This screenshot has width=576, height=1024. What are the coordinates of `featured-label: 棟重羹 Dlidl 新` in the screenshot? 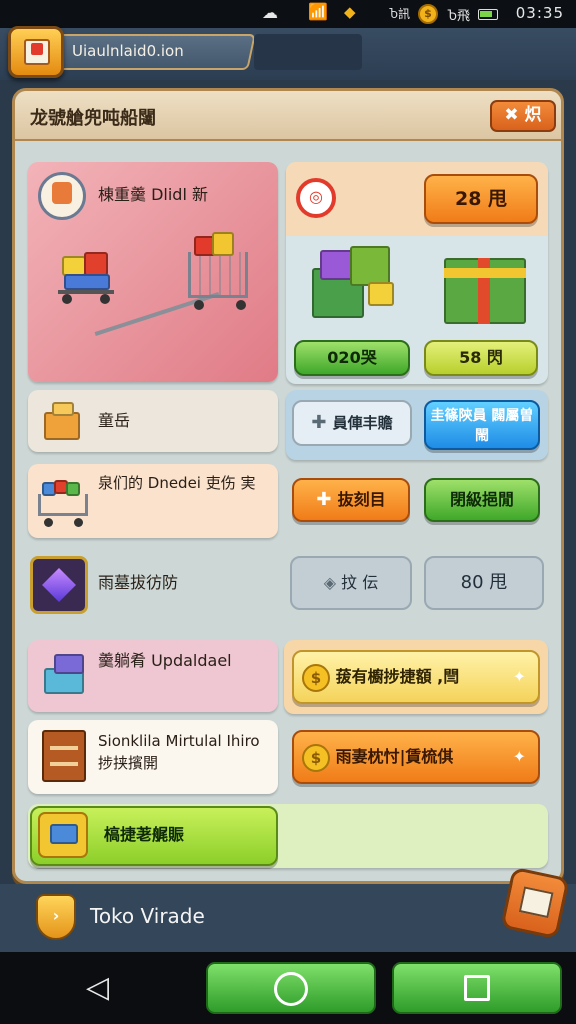 It's located at (153, 194).